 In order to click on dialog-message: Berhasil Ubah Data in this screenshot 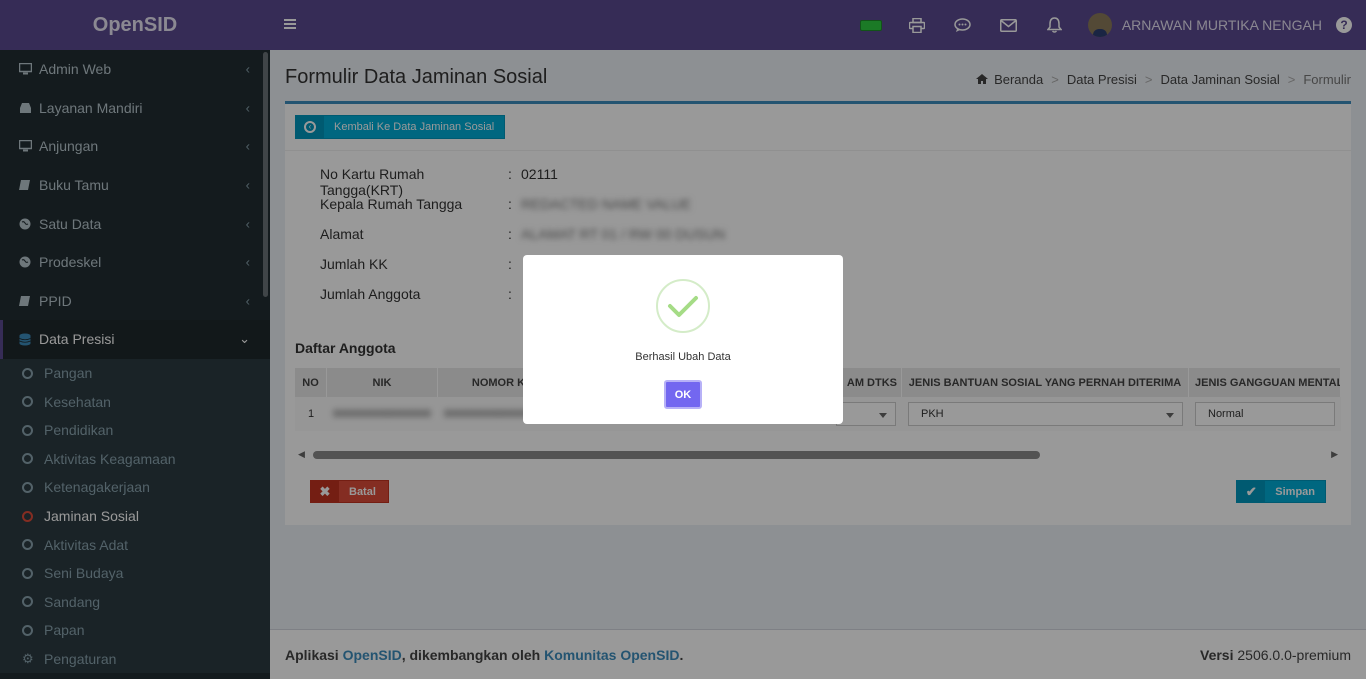, I will do `click(683, 357)`.